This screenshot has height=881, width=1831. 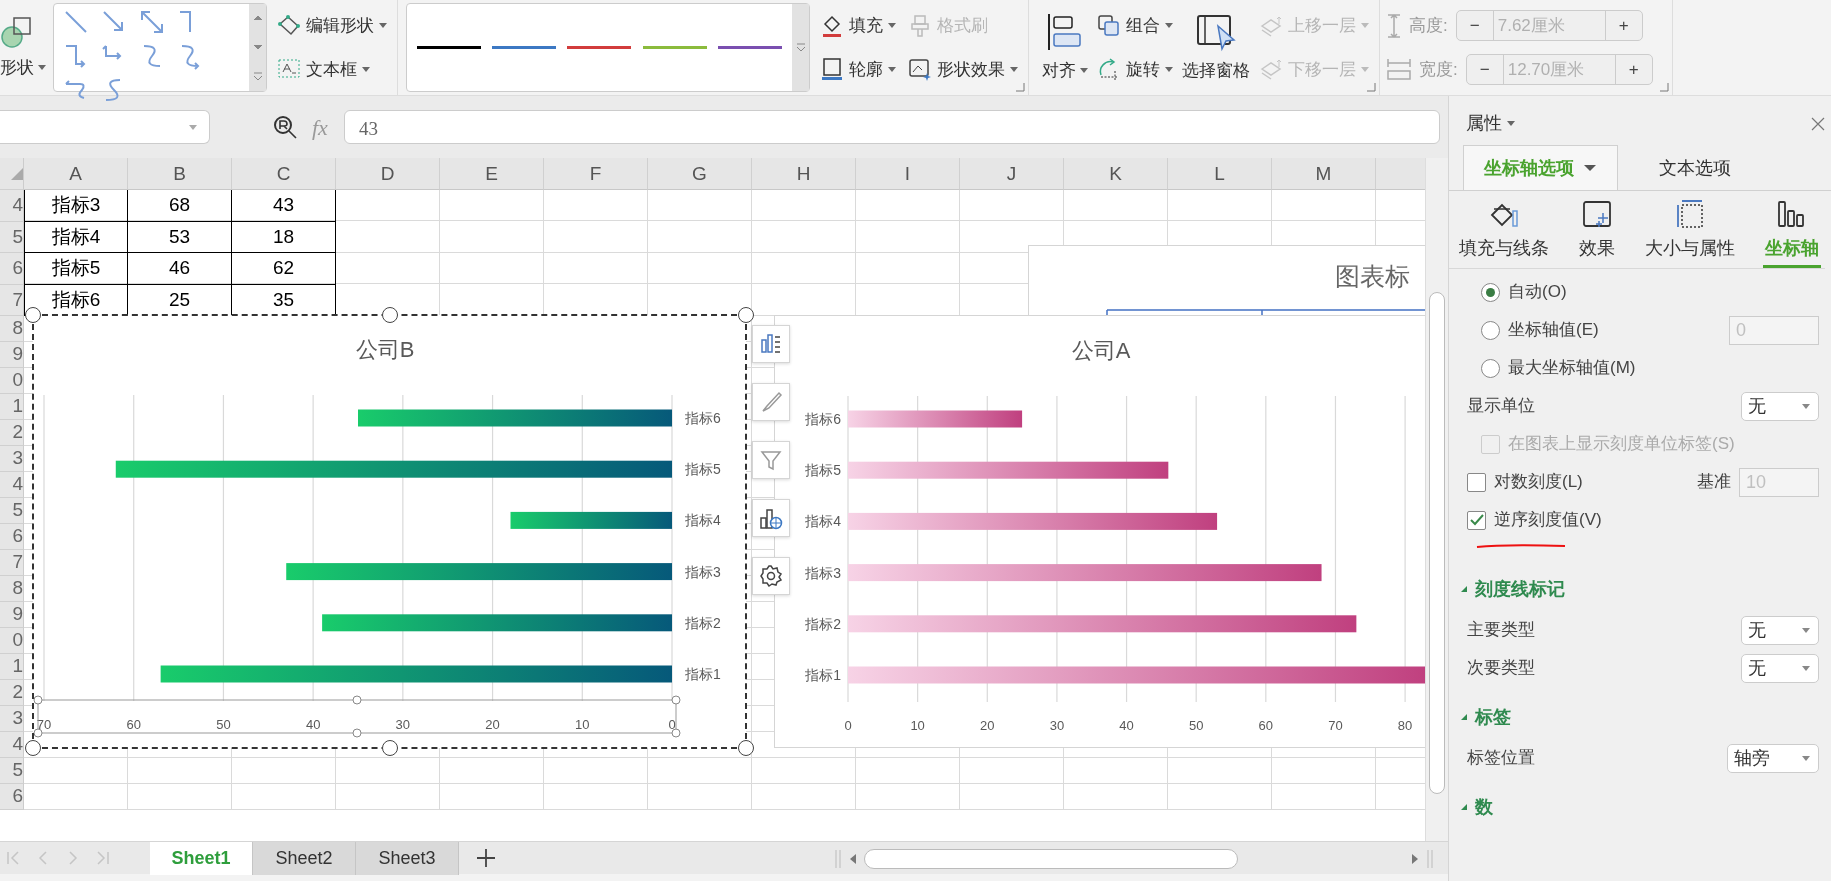 I want to click on next-sheet-icon, so click(x=73, y=858).